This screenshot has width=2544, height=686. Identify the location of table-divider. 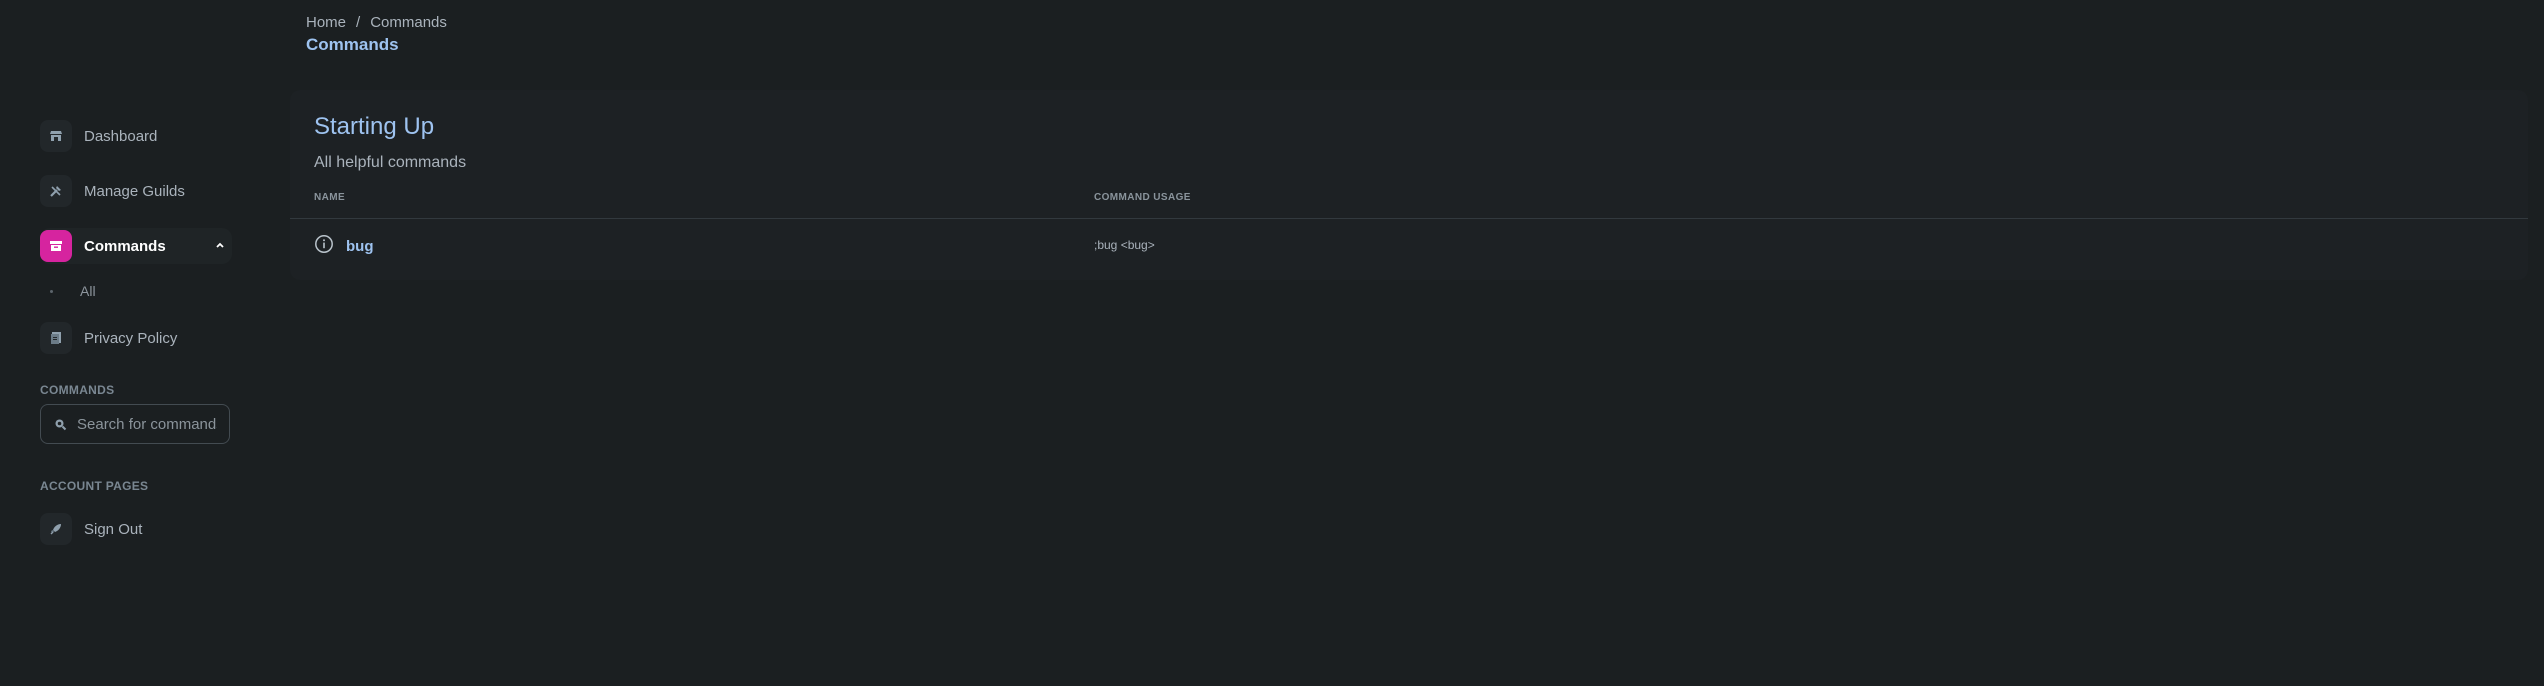
(1409, 218).